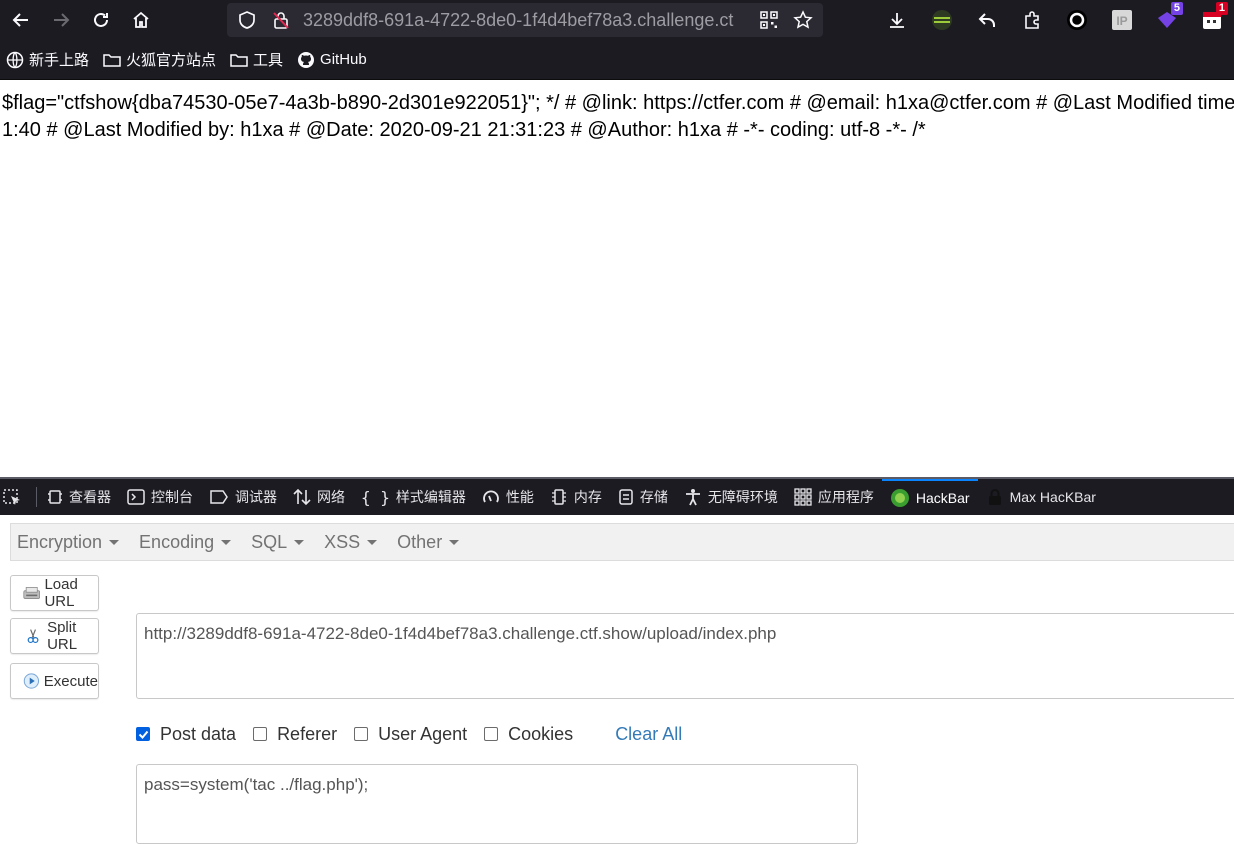 This screenshot has height=844, width=1234. I want to click on menu-encoding: Encoding, so click(185, 542).